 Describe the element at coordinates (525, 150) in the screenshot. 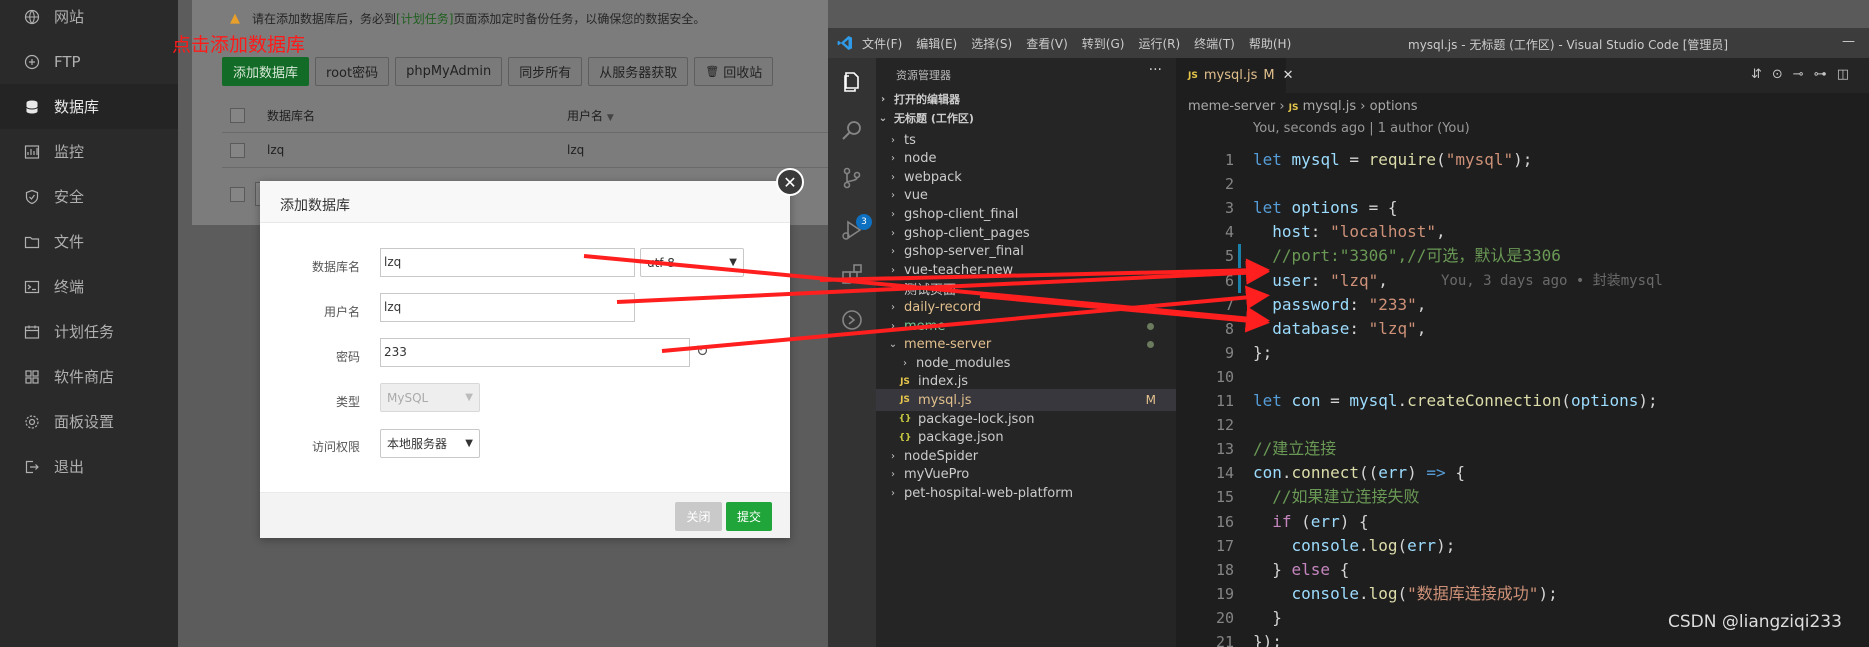

I see `table-row: lzq lzq` at that location.